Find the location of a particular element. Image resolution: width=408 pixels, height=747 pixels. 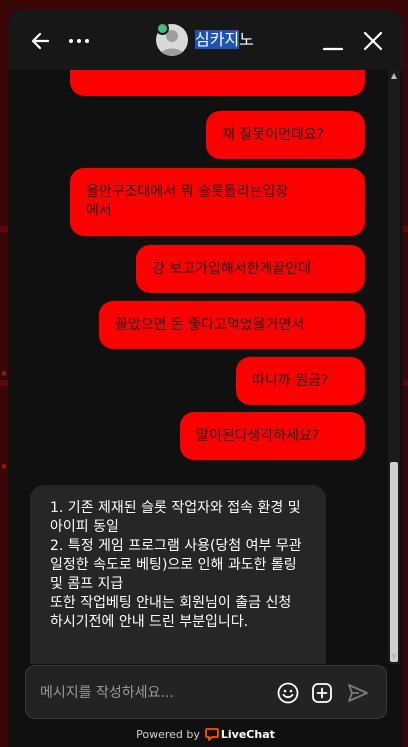

livechat-brand: LiveChat is located at coordinates (247, 734).